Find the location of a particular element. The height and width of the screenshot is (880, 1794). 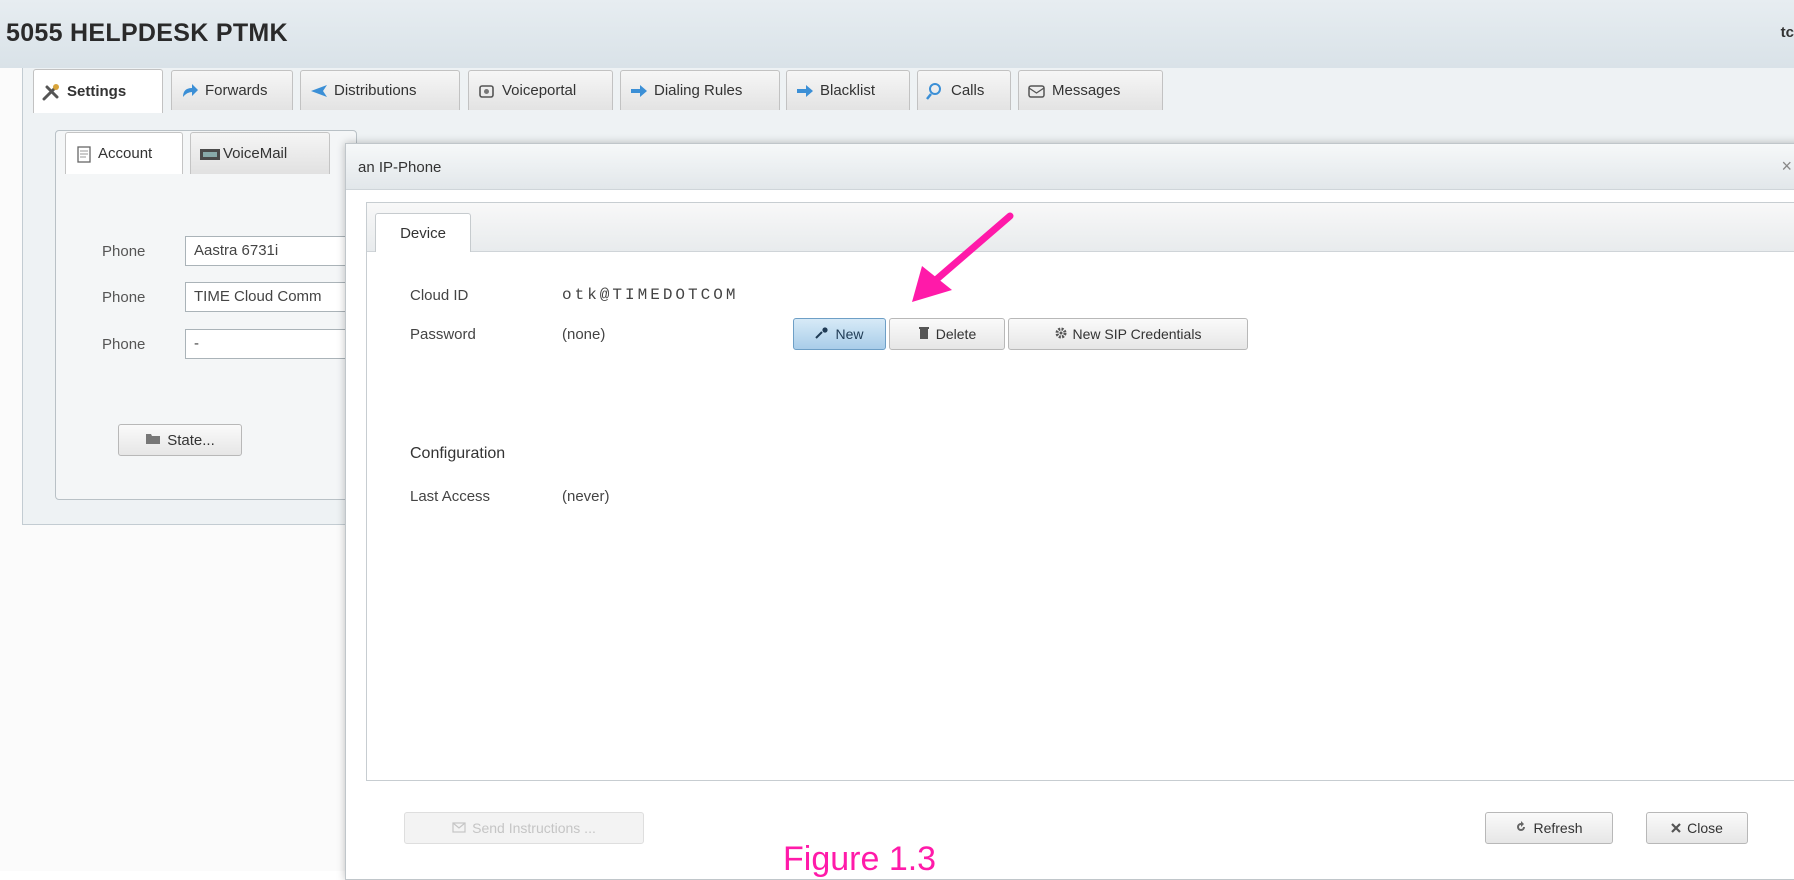

annotation-arrow-icon is located at coordinates (963, 257).